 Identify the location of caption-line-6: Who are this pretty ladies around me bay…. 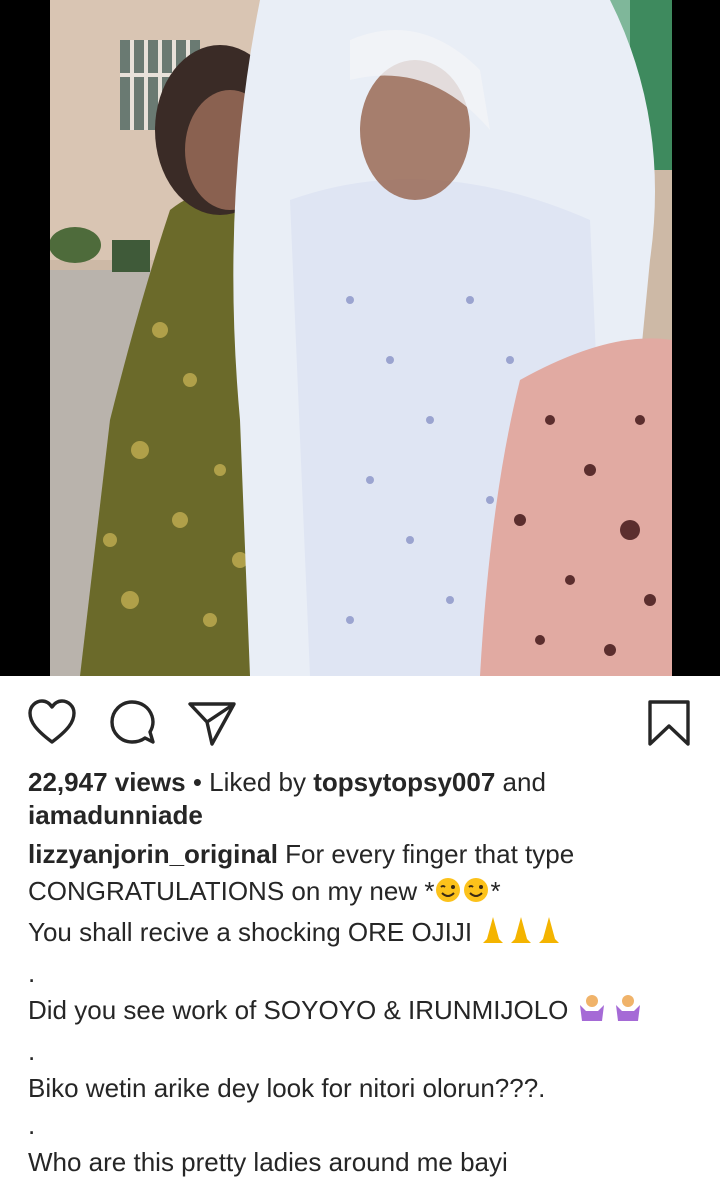
(268, 1162).